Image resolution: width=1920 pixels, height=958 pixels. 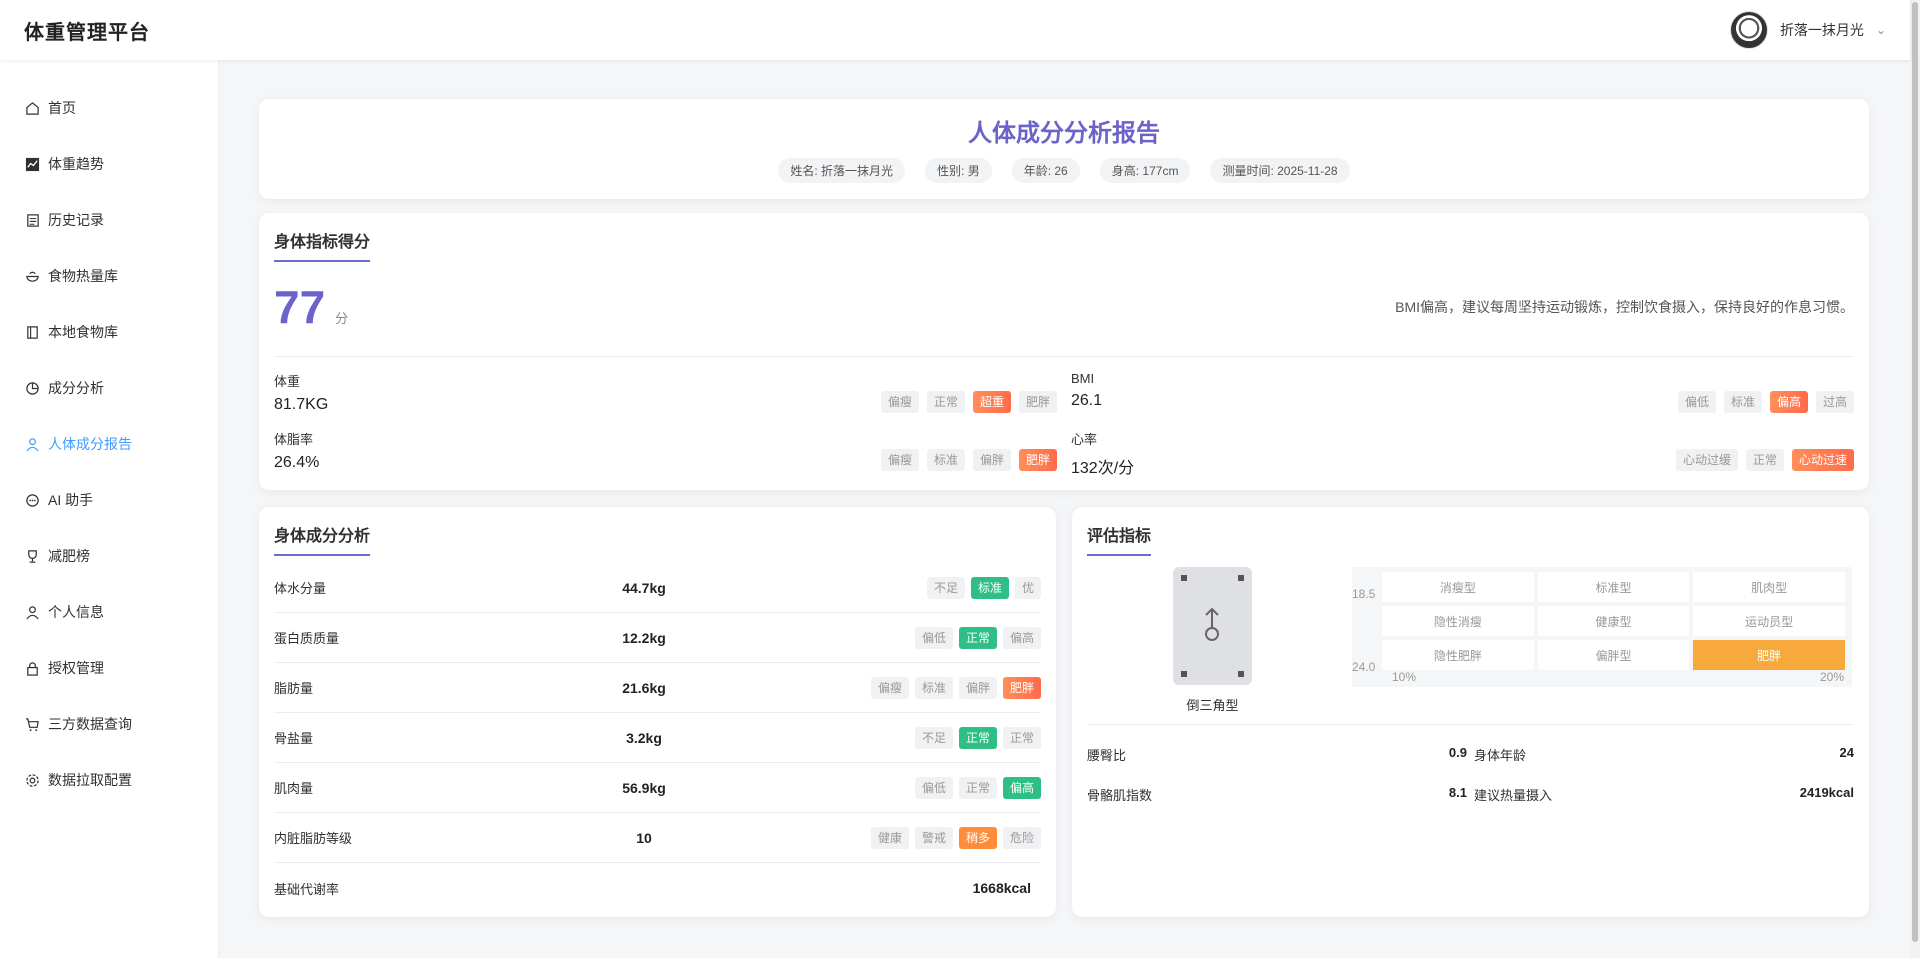 I want to click on sidebar-item-home: 首页, so click(x=109, y=108).